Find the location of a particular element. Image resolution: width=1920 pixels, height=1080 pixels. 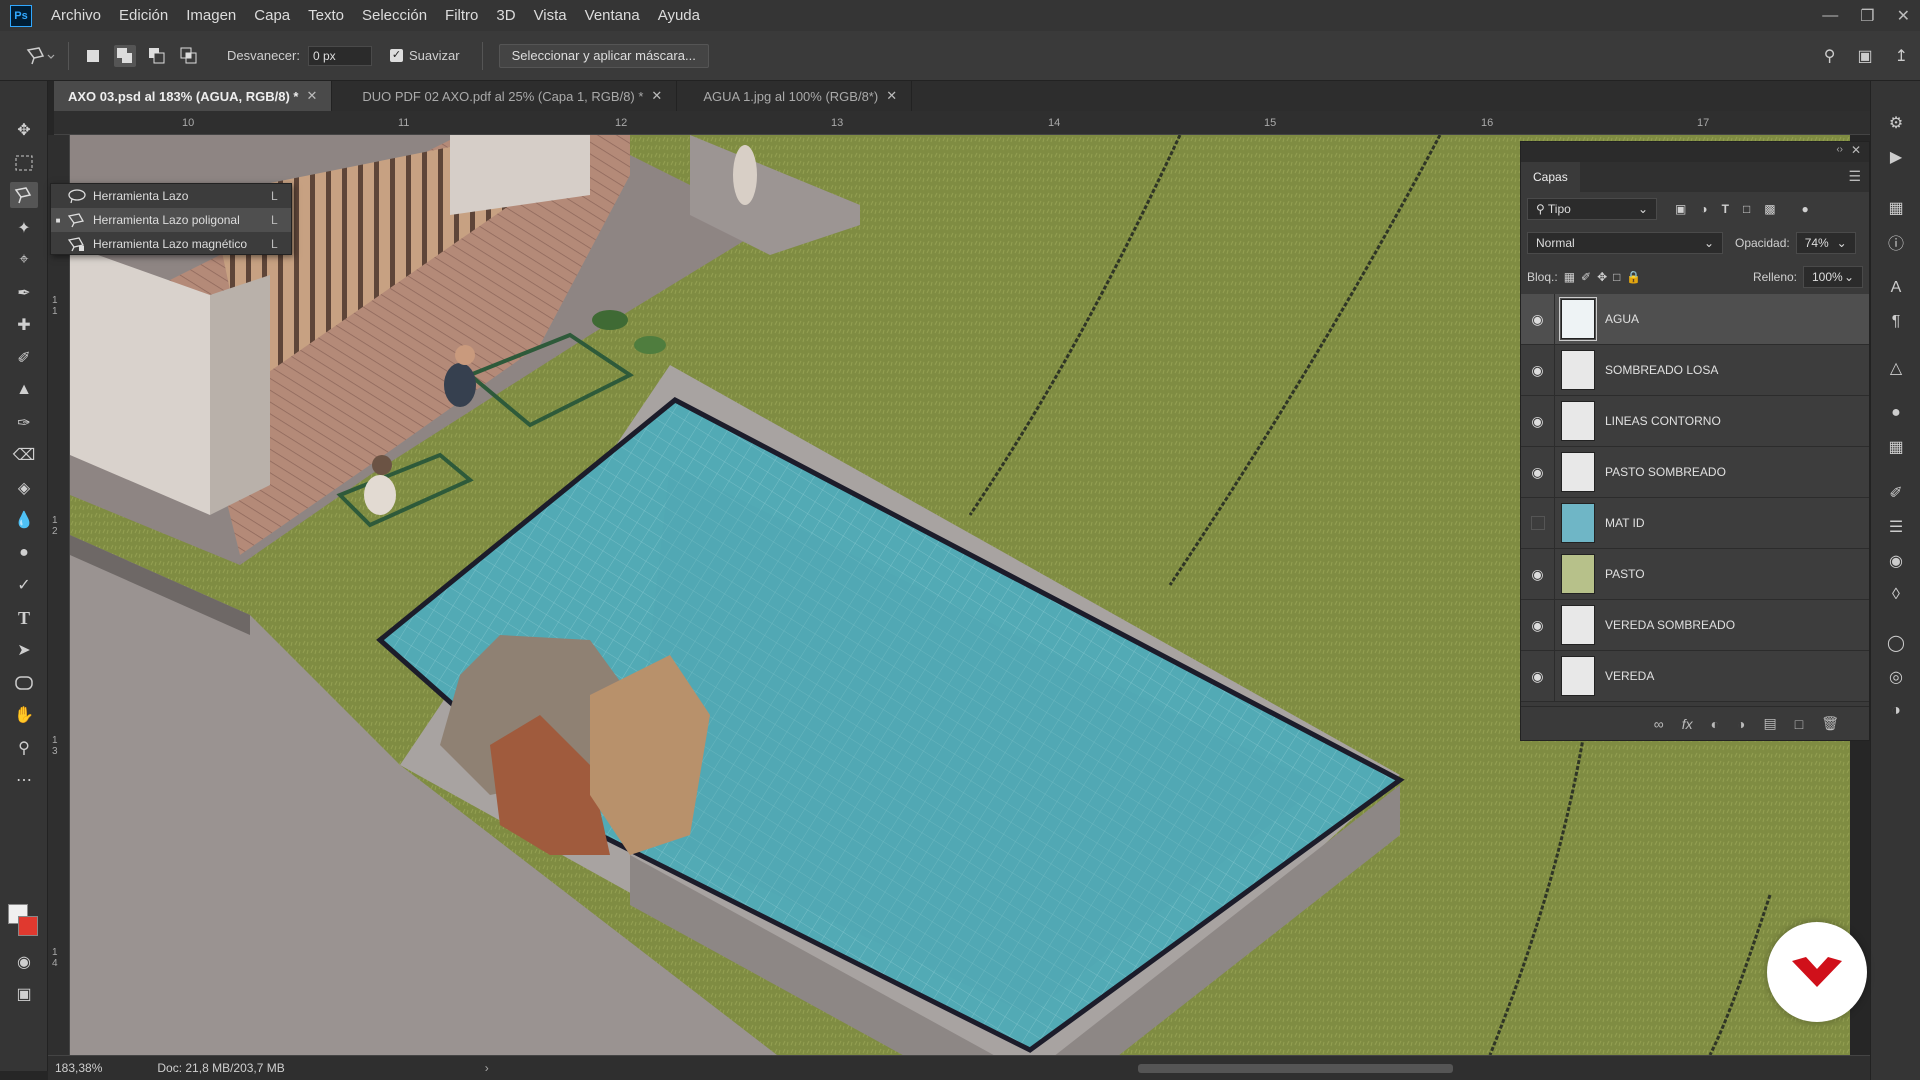

new-selection-icon is located at coordinates (93, 56).